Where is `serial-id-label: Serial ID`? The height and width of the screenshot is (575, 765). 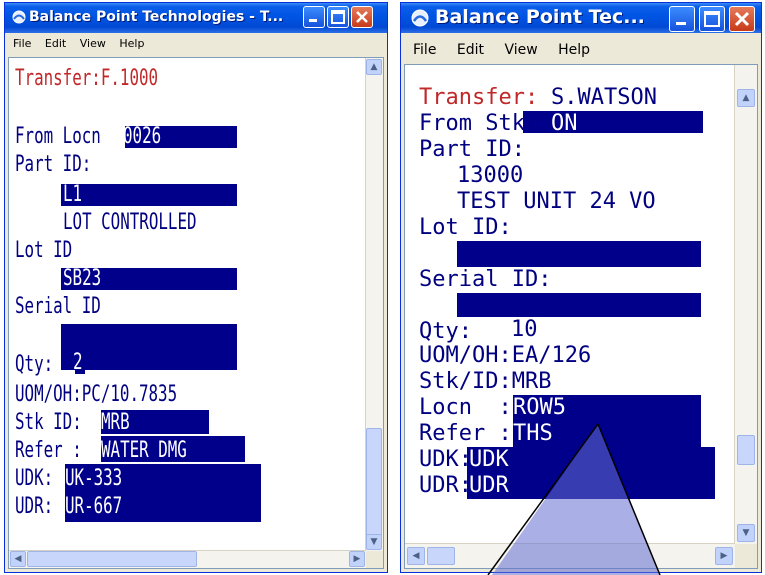 serial-id-label: Serial ID is located at coordinates (58, 306).